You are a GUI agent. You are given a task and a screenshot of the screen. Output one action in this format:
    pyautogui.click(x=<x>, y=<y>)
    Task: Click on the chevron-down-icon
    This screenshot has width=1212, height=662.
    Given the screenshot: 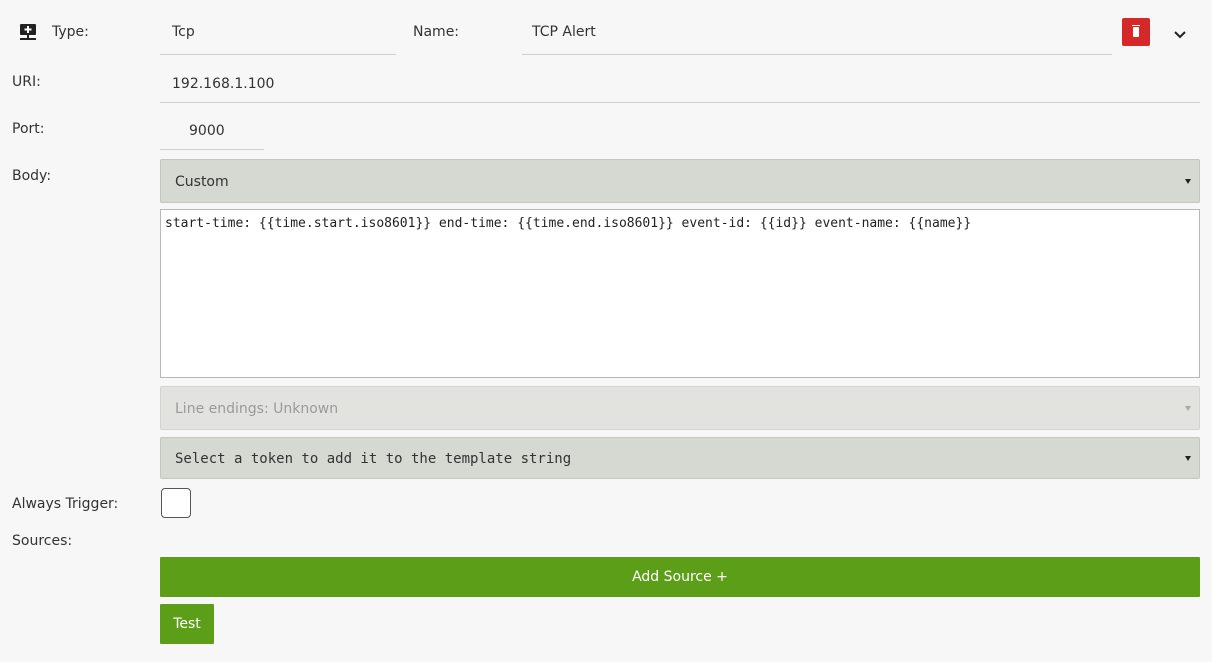 What is the action you would take?
    pyautogui.click(x=1180, y=35)
    